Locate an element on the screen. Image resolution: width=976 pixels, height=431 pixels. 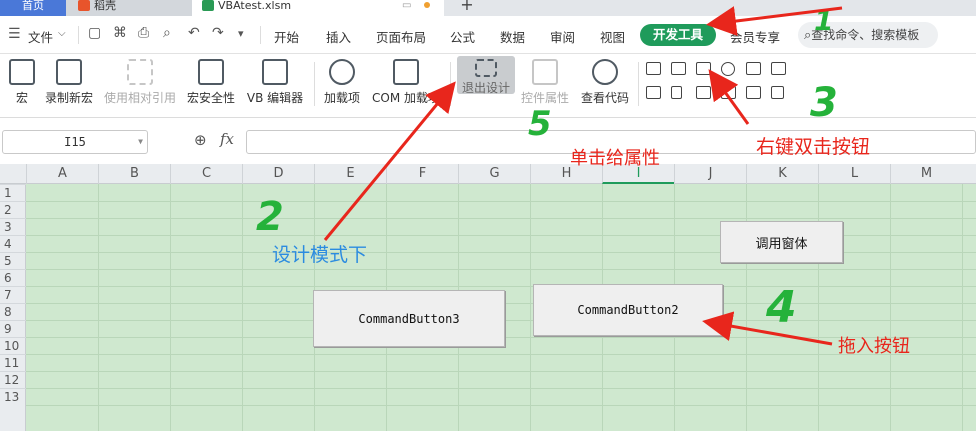
call-window-button: 调用窗体 is located at coordinates (781, 242).